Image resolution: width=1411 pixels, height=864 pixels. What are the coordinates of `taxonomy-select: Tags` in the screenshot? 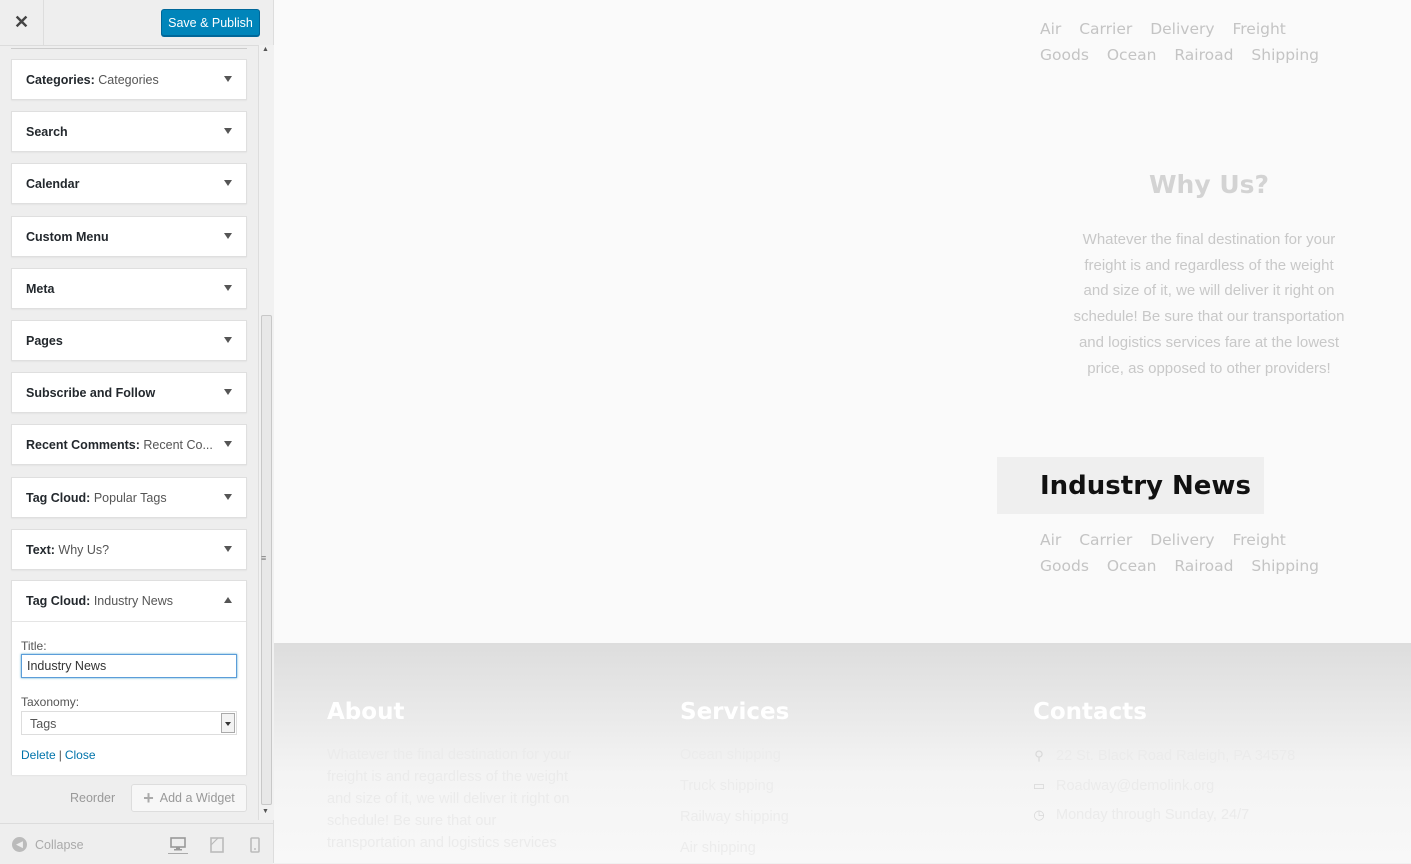 It's located at (129, 723).